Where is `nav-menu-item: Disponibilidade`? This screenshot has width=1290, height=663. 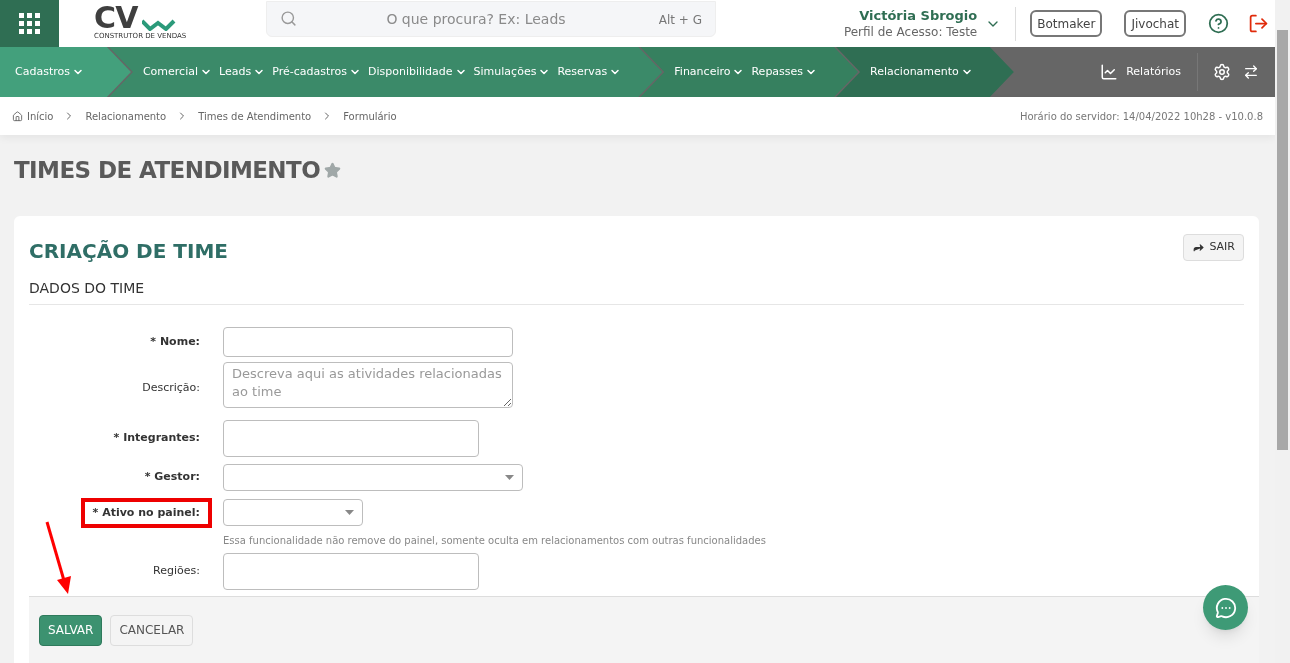 nav-menu-item: Disponibilidade is located at coordinates (417, 72).